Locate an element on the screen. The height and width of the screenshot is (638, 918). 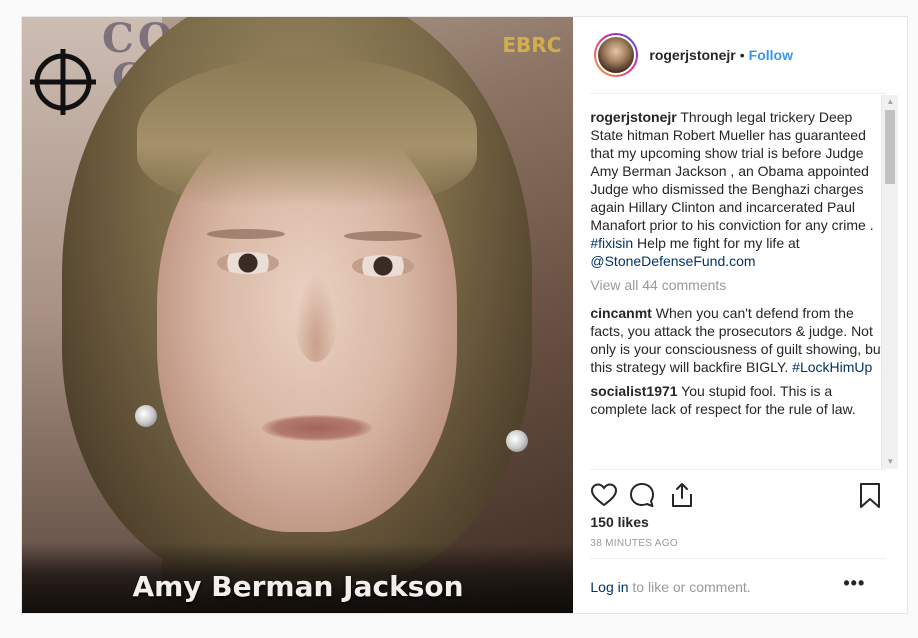
portrait-lips is located at coordinates (317, 428).